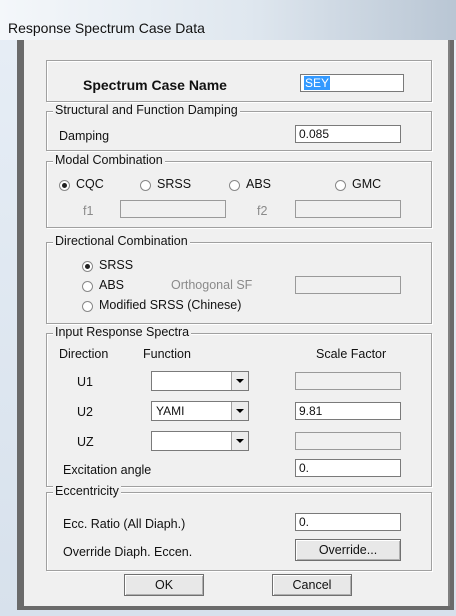  Describe the element at coordinates (87, 266) in the screenshot. I see `radio-dir-srss` at that location.